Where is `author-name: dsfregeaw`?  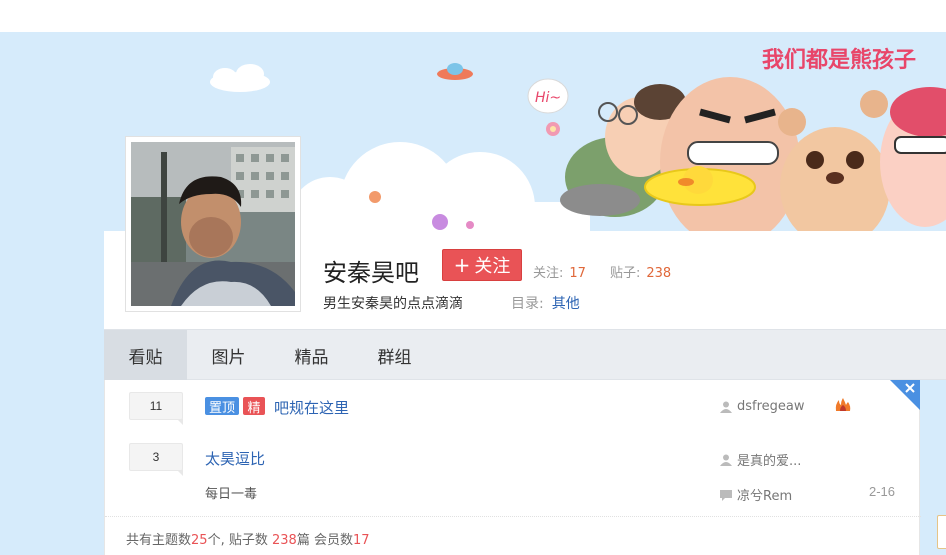 author-name: dsfregeaw is located at coordinates (771, 406).